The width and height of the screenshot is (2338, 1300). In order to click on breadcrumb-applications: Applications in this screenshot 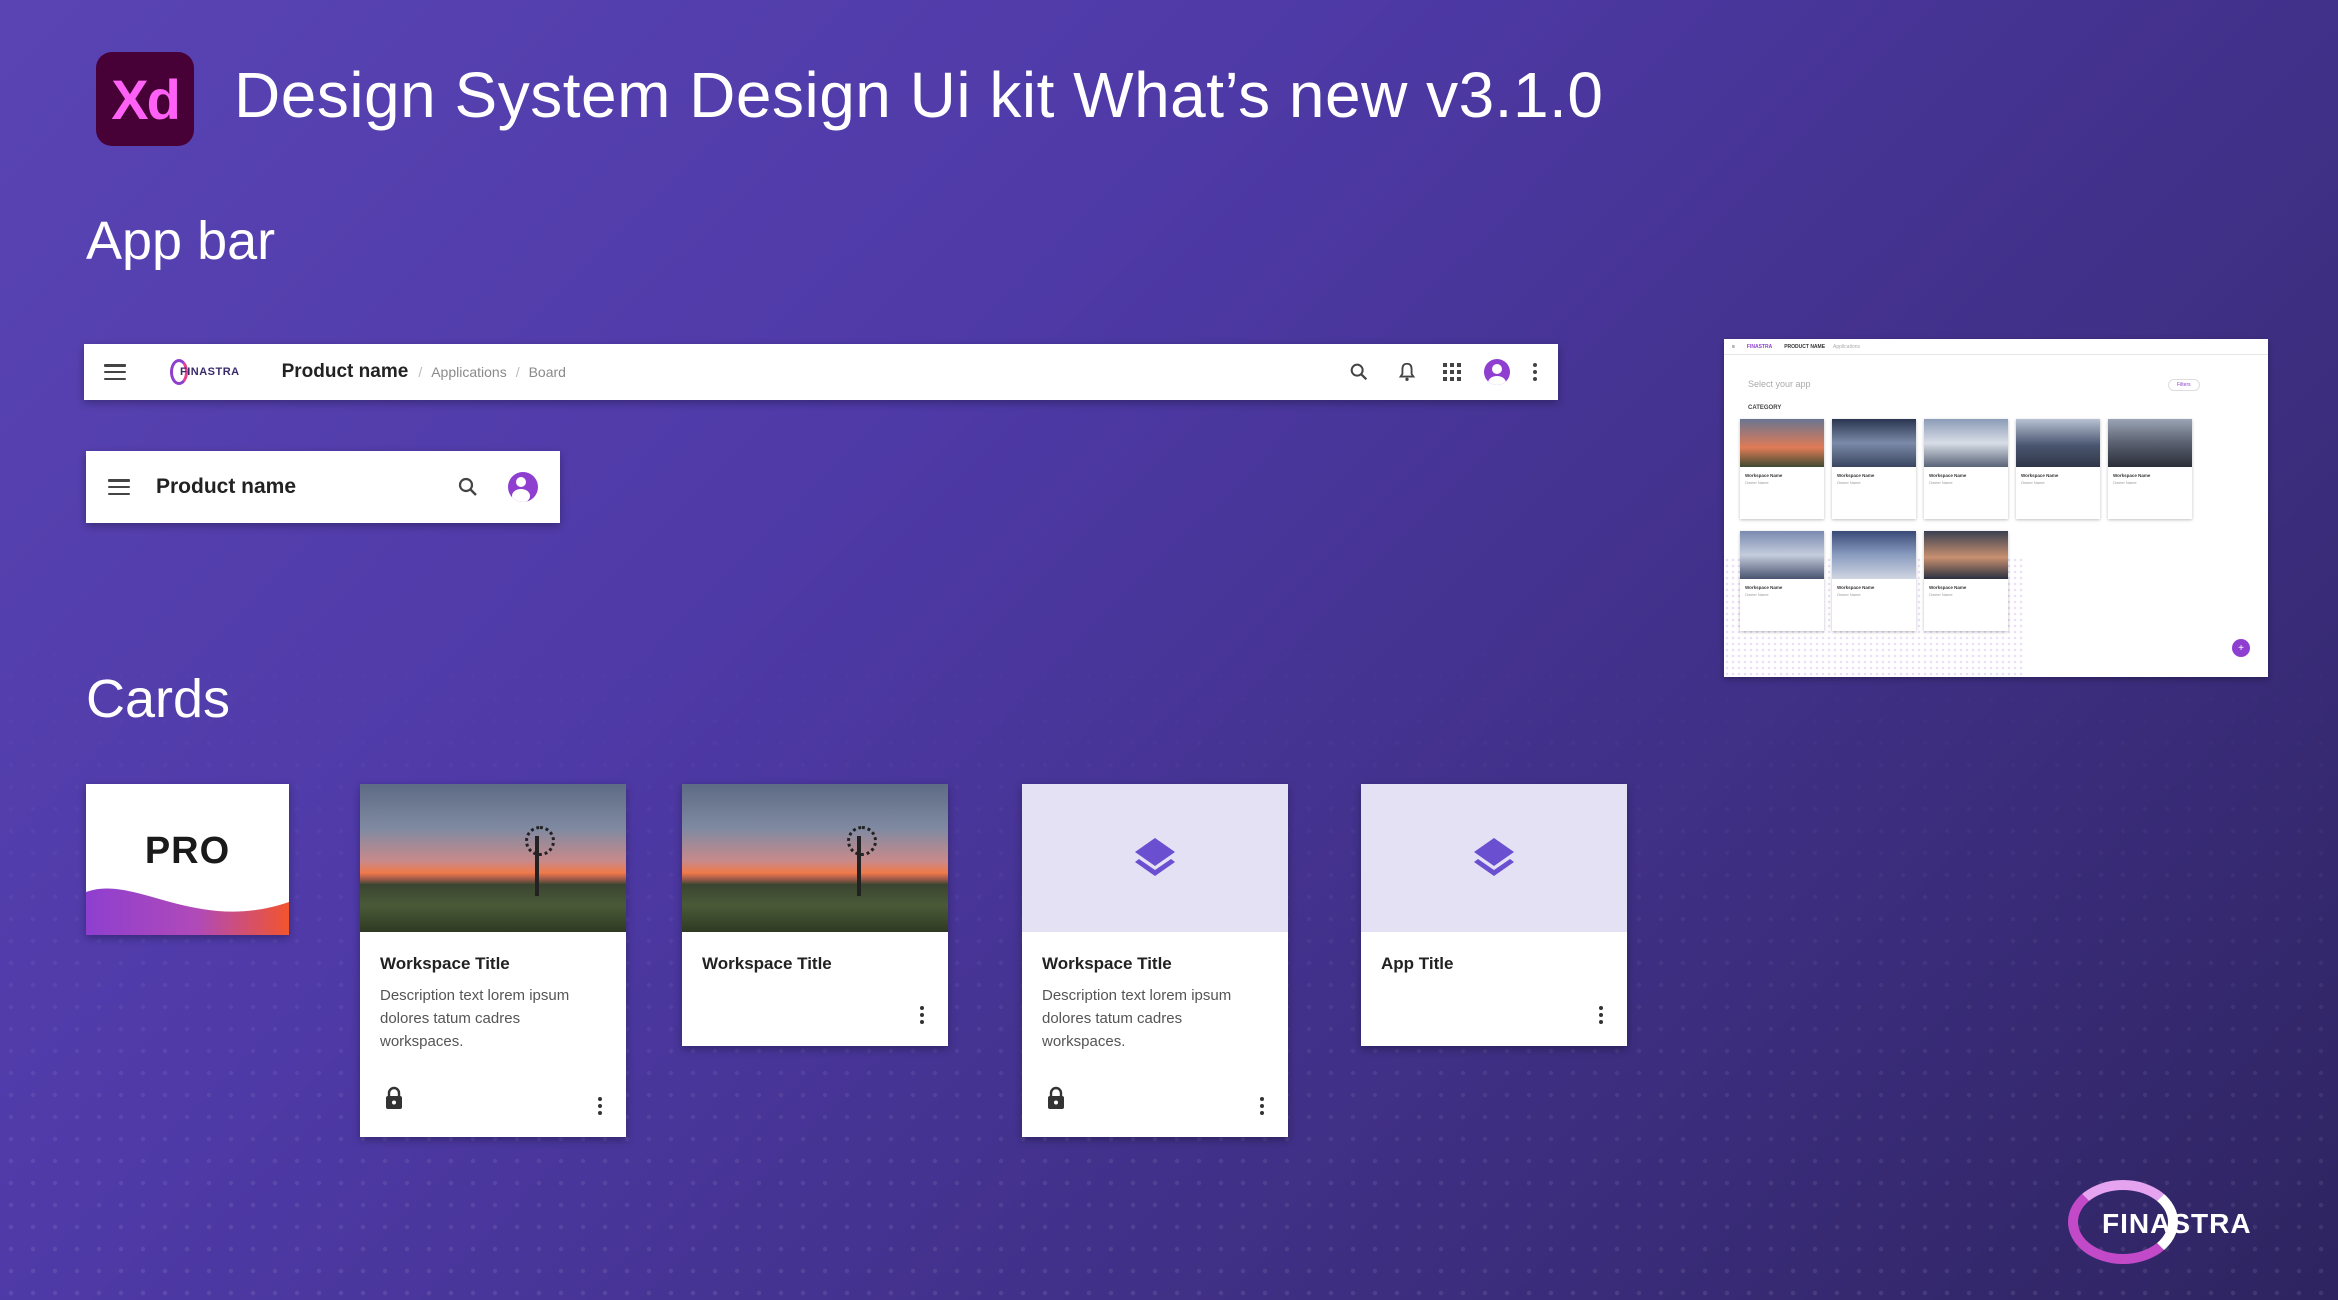, I will do `click(469, 372)`.